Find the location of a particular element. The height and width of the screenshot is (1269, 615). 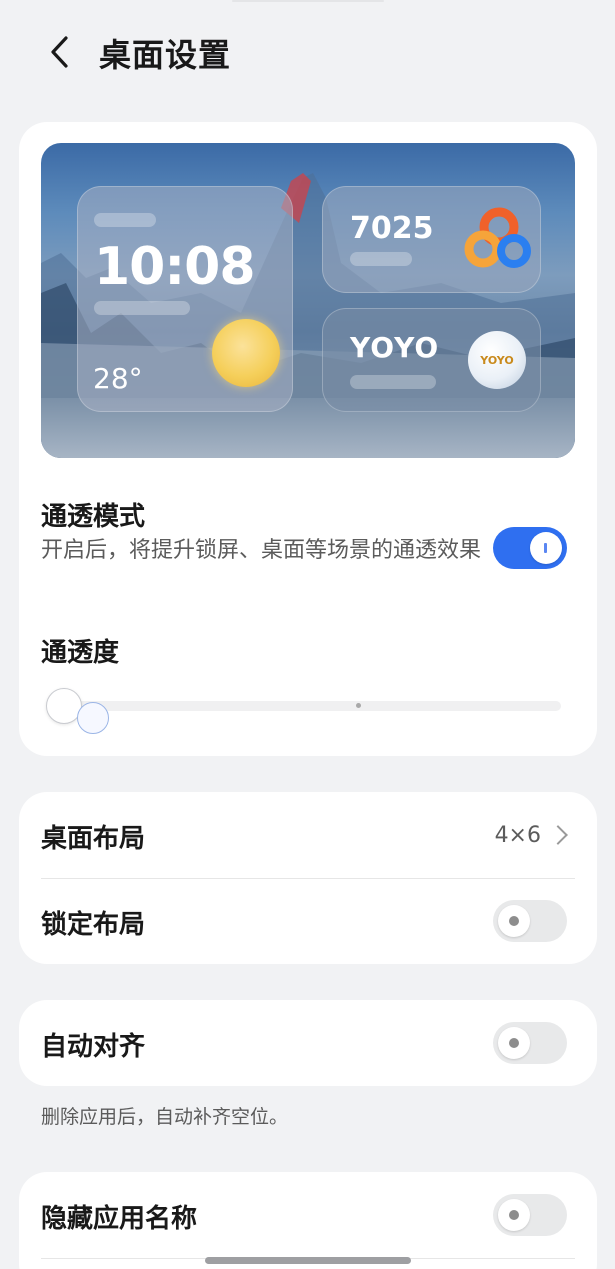

lock-layout-title: 锁定布局 is located at coordinates (93, 925).